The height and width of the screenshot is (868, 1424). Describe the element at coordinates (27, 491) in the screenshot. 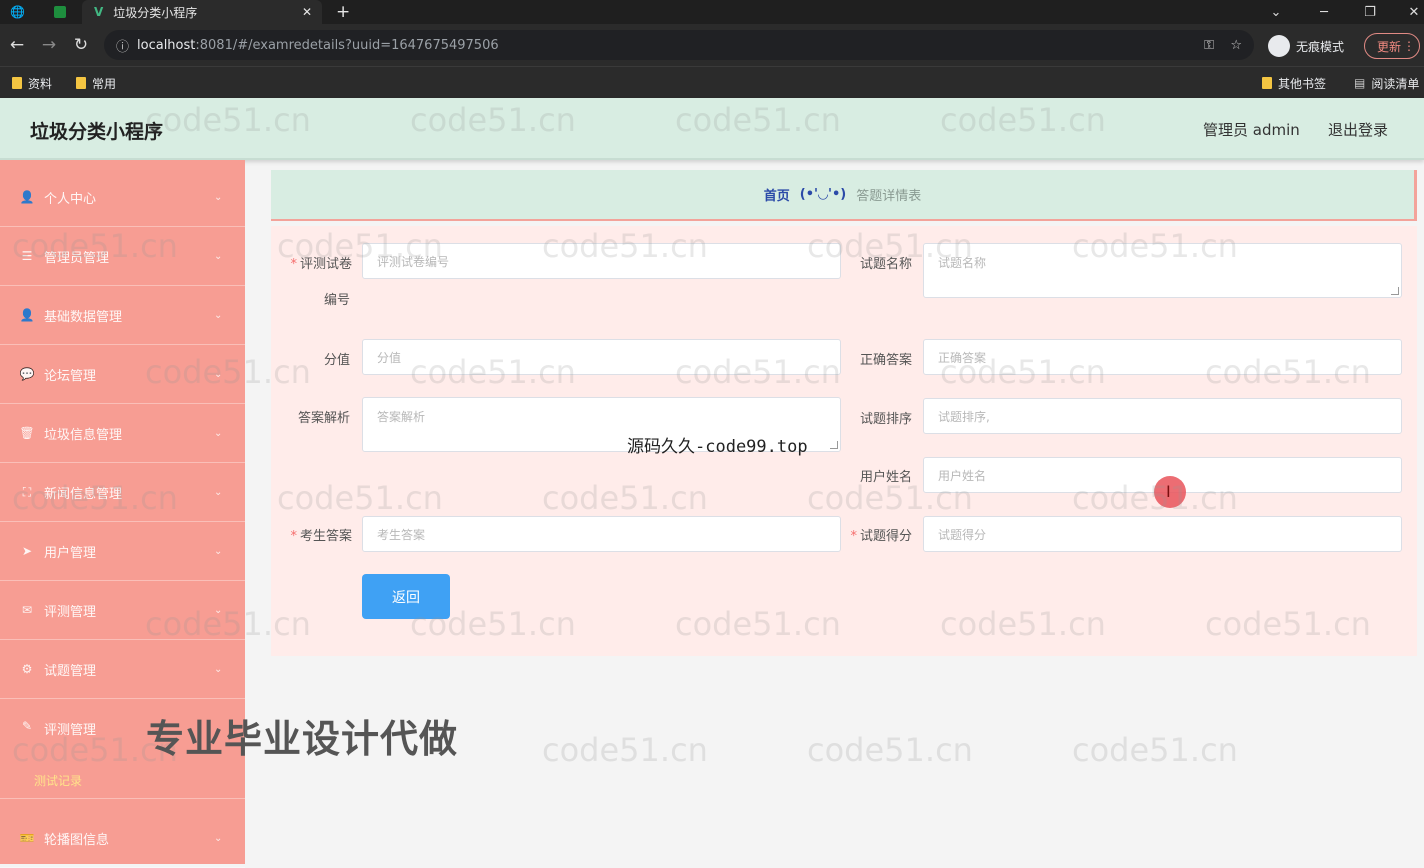

I see `news-icon: ⛶` at that location.